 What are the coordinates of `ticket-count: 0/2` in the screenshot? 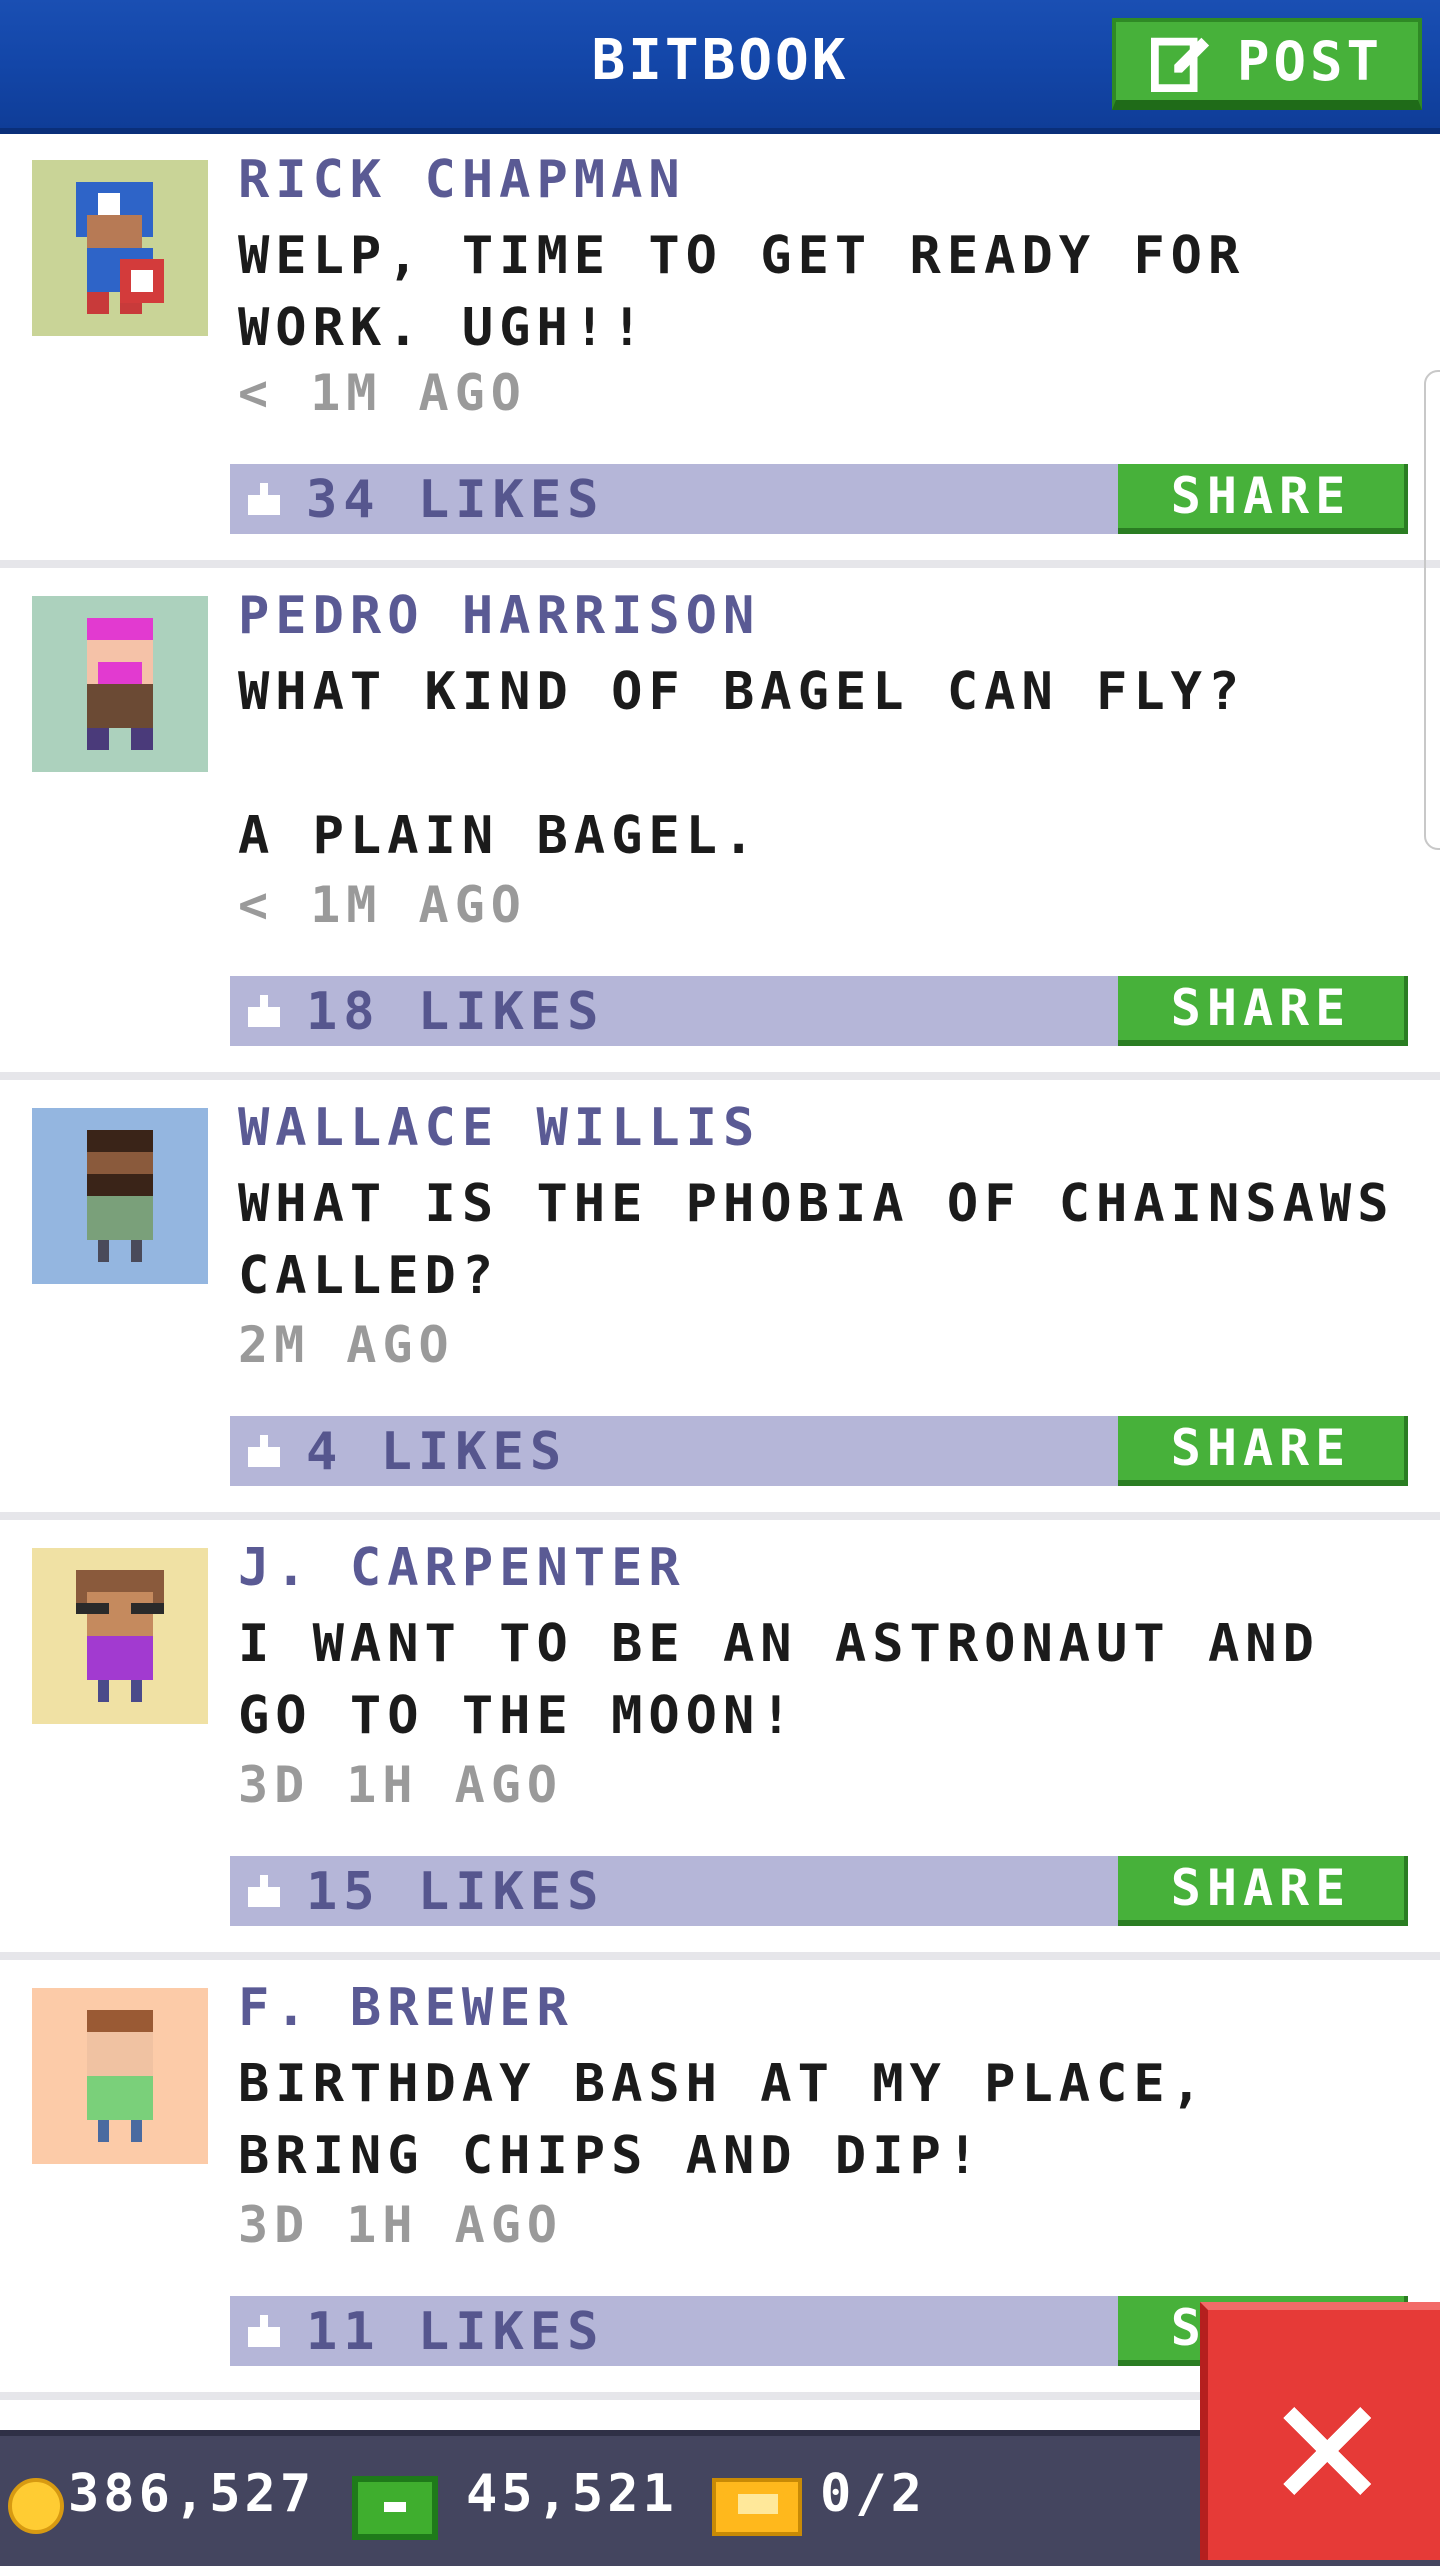 It's located at (873, 2494).